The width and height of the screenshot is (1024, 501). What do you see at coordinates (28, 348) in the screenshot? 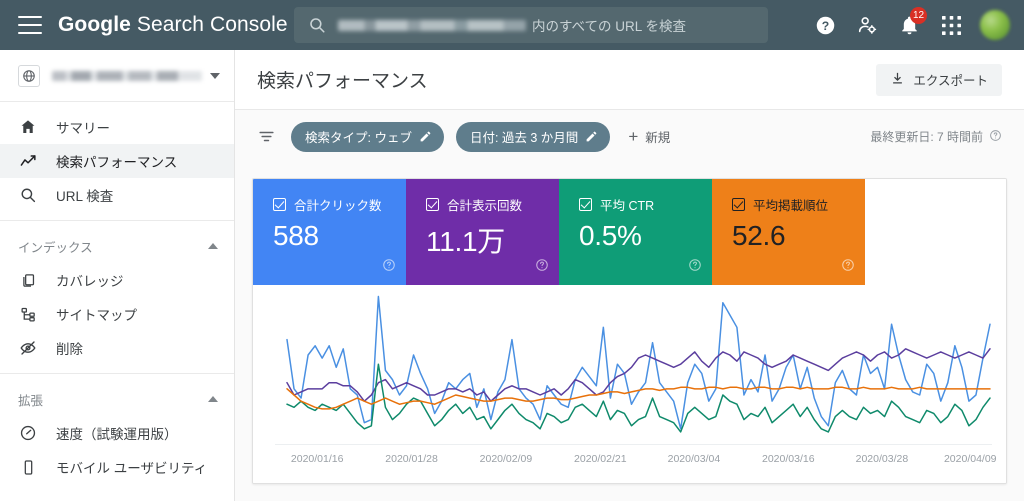
I see `eye-off-icon` at bounding box center [28, 348].